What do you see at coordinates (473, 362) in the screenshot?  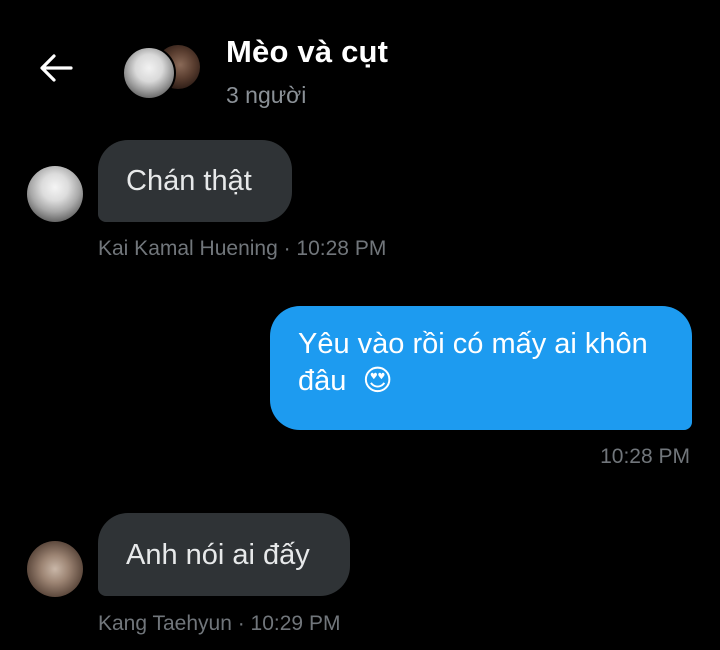 I see `message-text: Yêu vào rồi có mấy ai khôn đâu` at bounding box center [473, 362].